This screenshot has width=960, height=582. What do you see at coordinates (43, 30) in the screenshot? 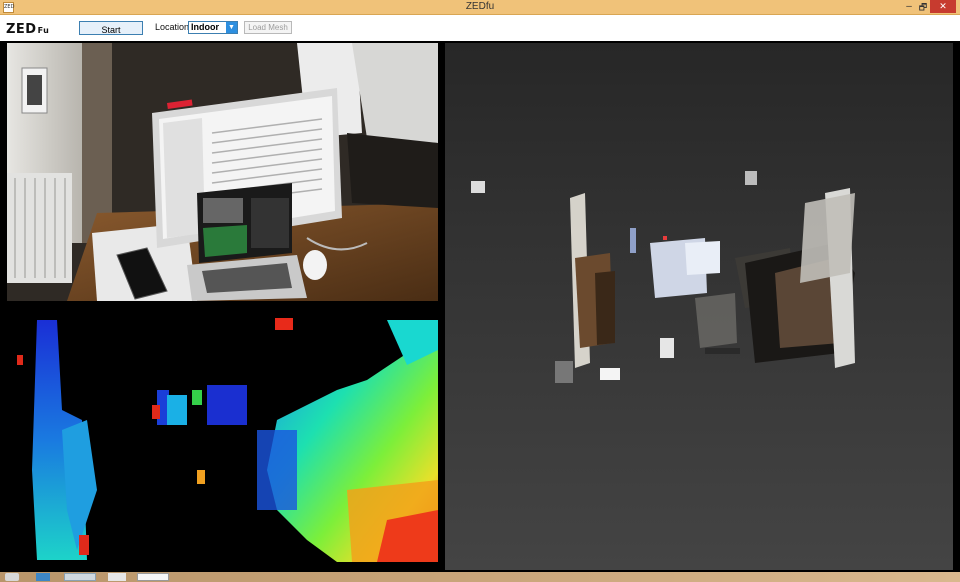
I see `logo-sub: Fu` at bounding box center [43, 30].